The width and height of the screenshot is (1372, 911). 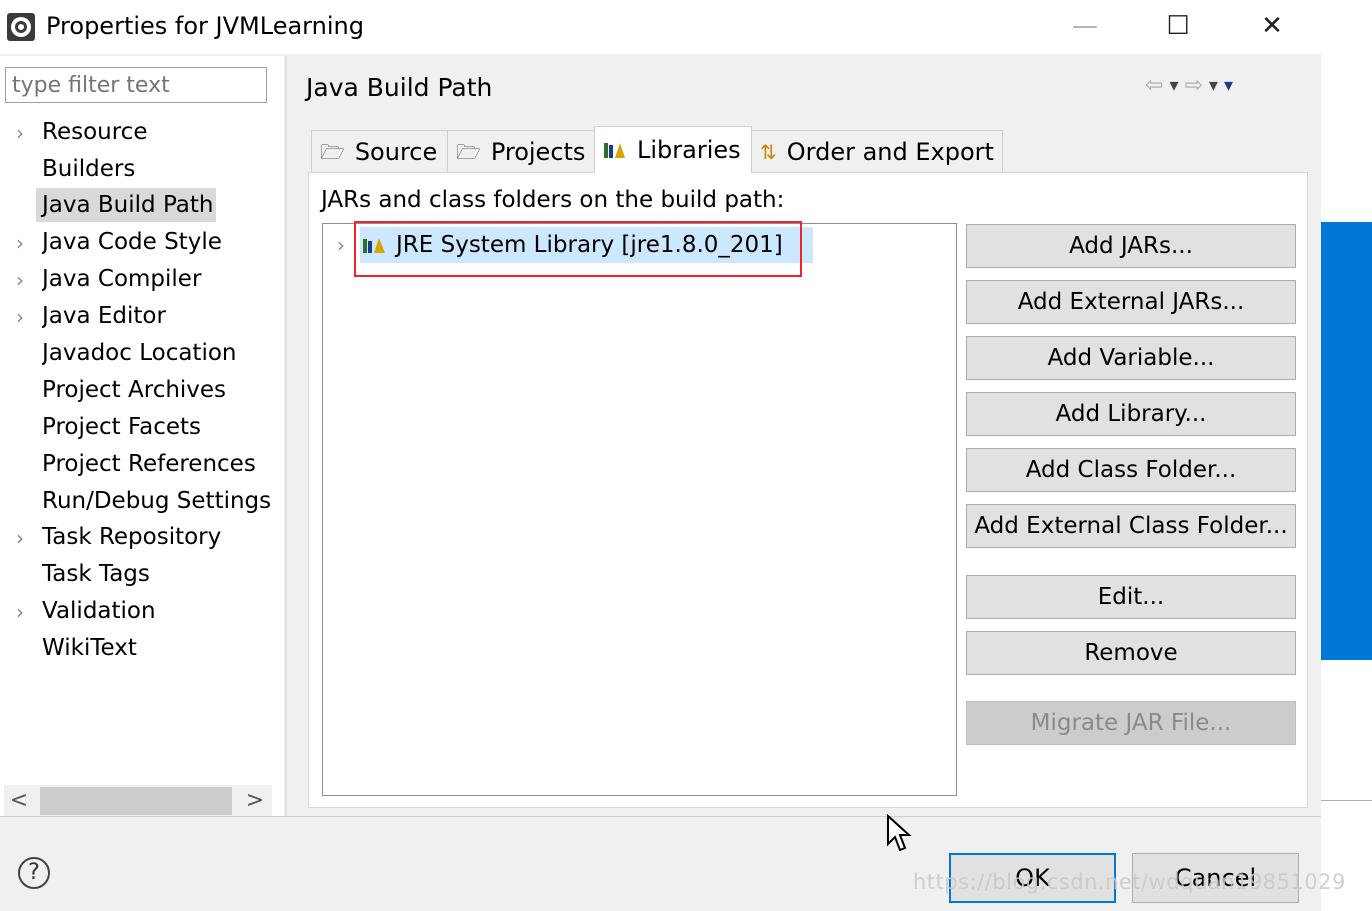 What do you see at coordinates (136, 85) in the screenshot?
I see `filter-input` at bounding box center [136, 85].